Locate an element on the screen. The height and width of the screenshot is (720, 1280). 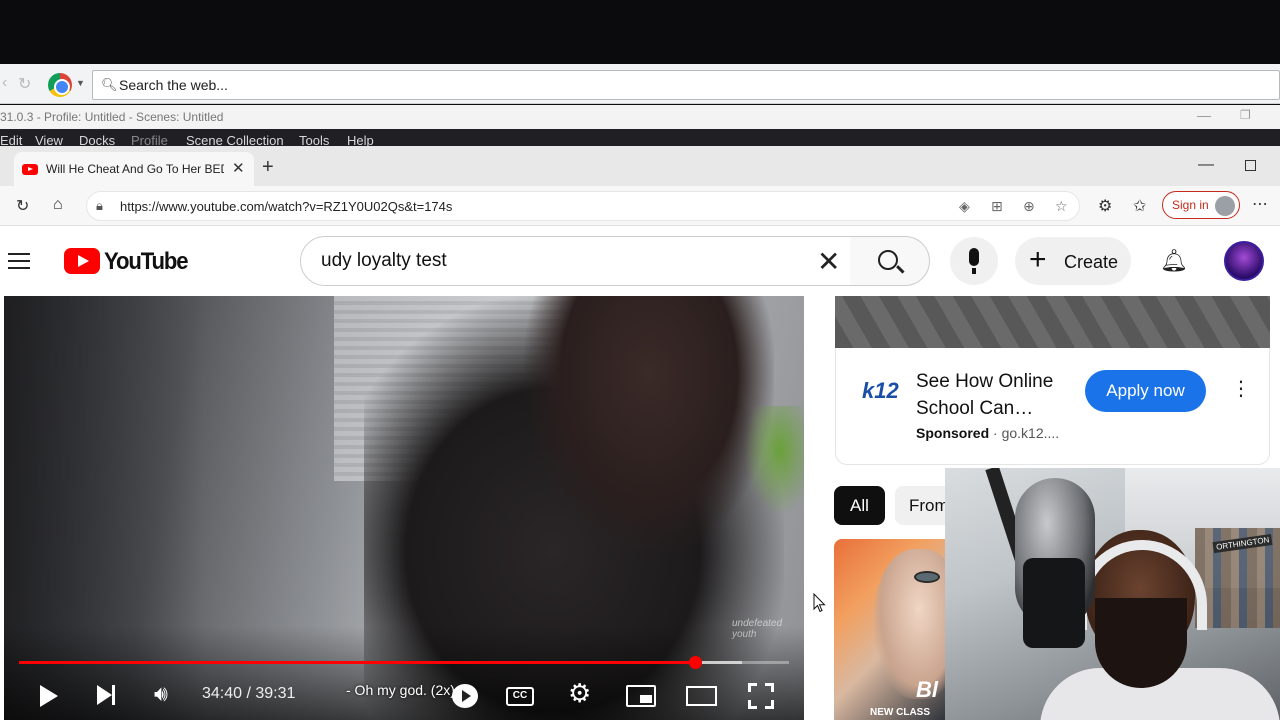
edge-tab-strip: Will He Cheat And Go To Her BED ✕ + — is located at coordinates (640, 166).